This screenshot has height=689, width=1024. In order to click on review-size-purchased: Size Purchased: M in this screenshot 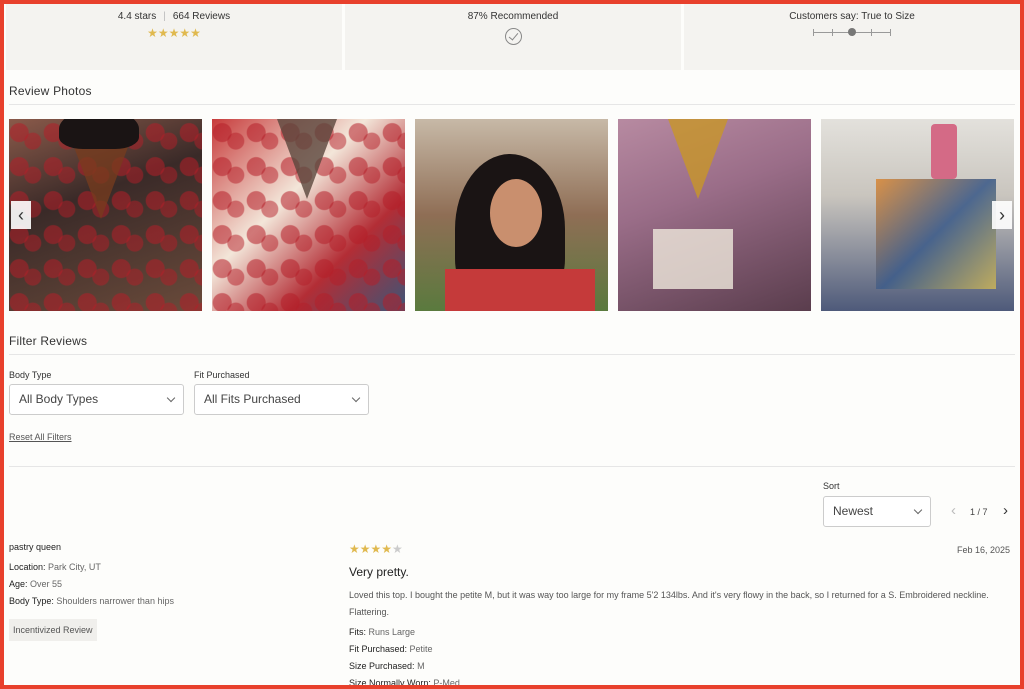, I will do `click(387, 666)`.